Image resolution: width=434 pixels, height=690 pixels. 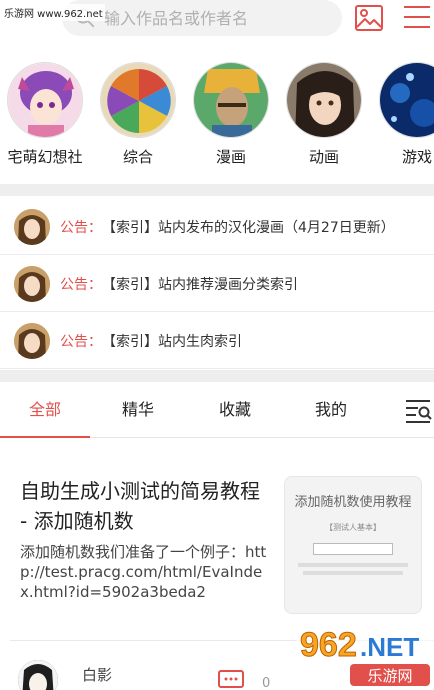 I want to click on watermark-cn: 乐游网, so click(x=389, y=676).